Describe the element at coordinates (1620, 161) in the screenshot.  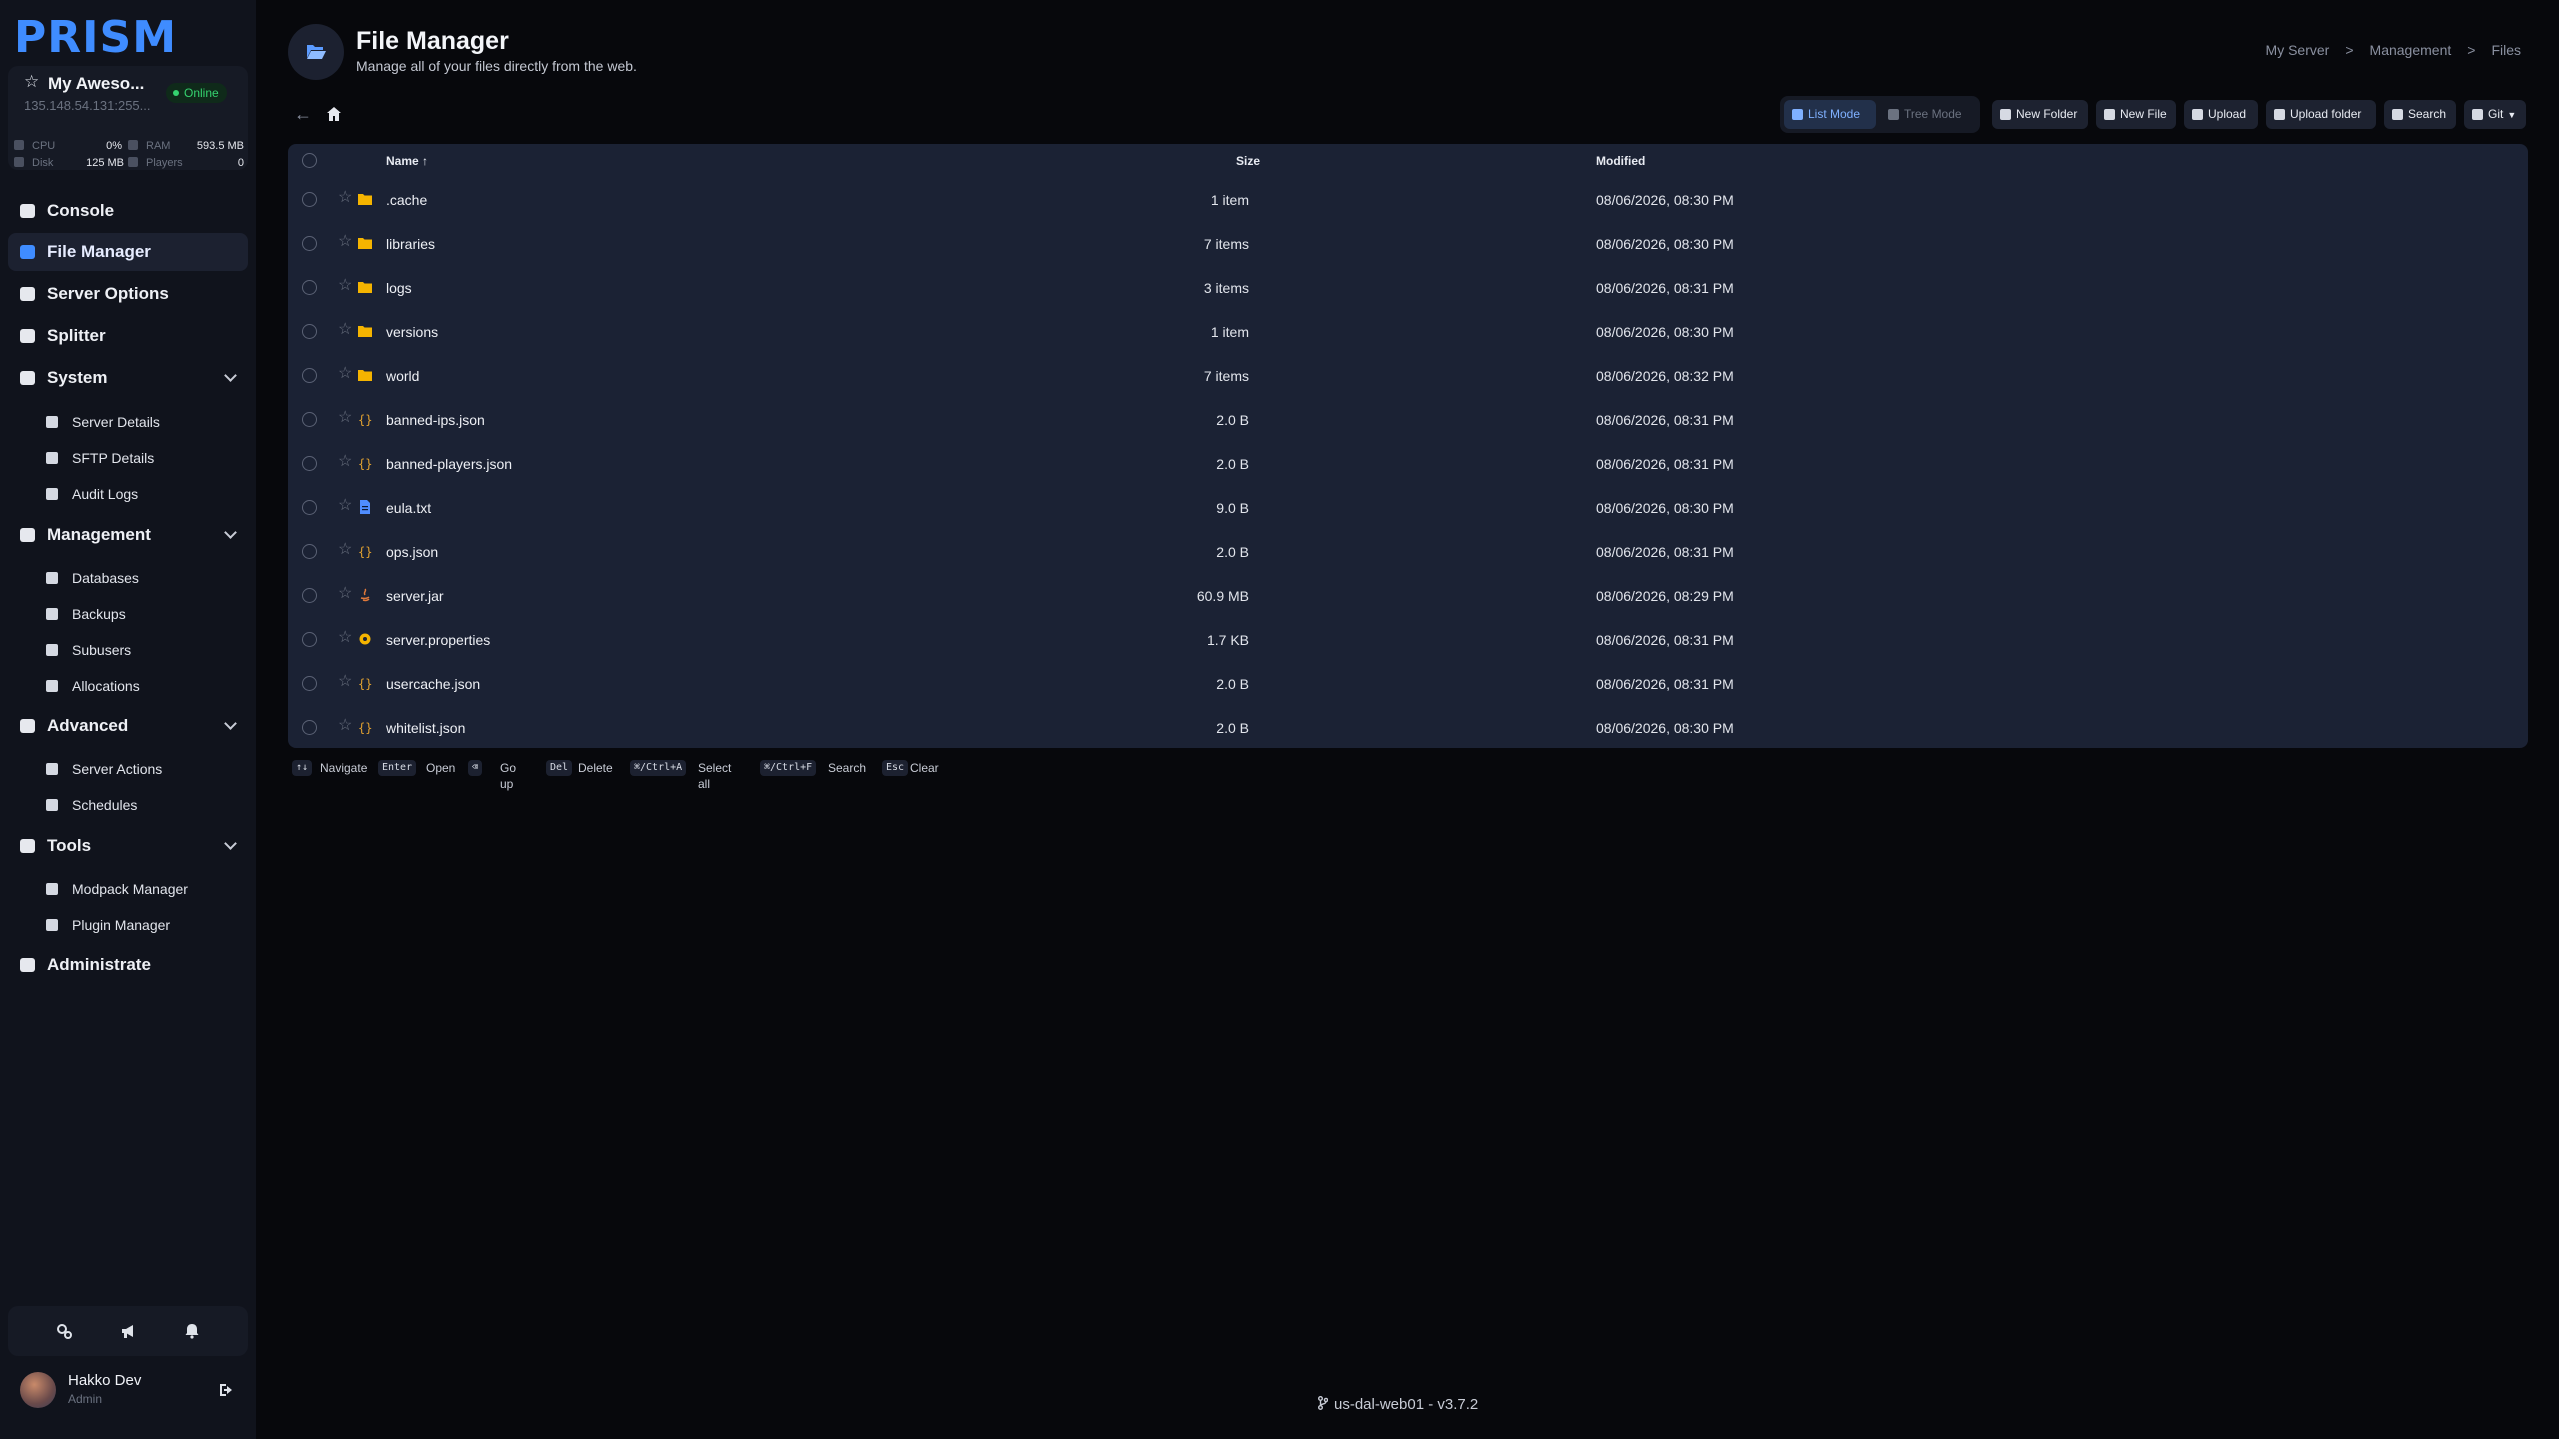
I see `modified-column-header: Modified` at that location.